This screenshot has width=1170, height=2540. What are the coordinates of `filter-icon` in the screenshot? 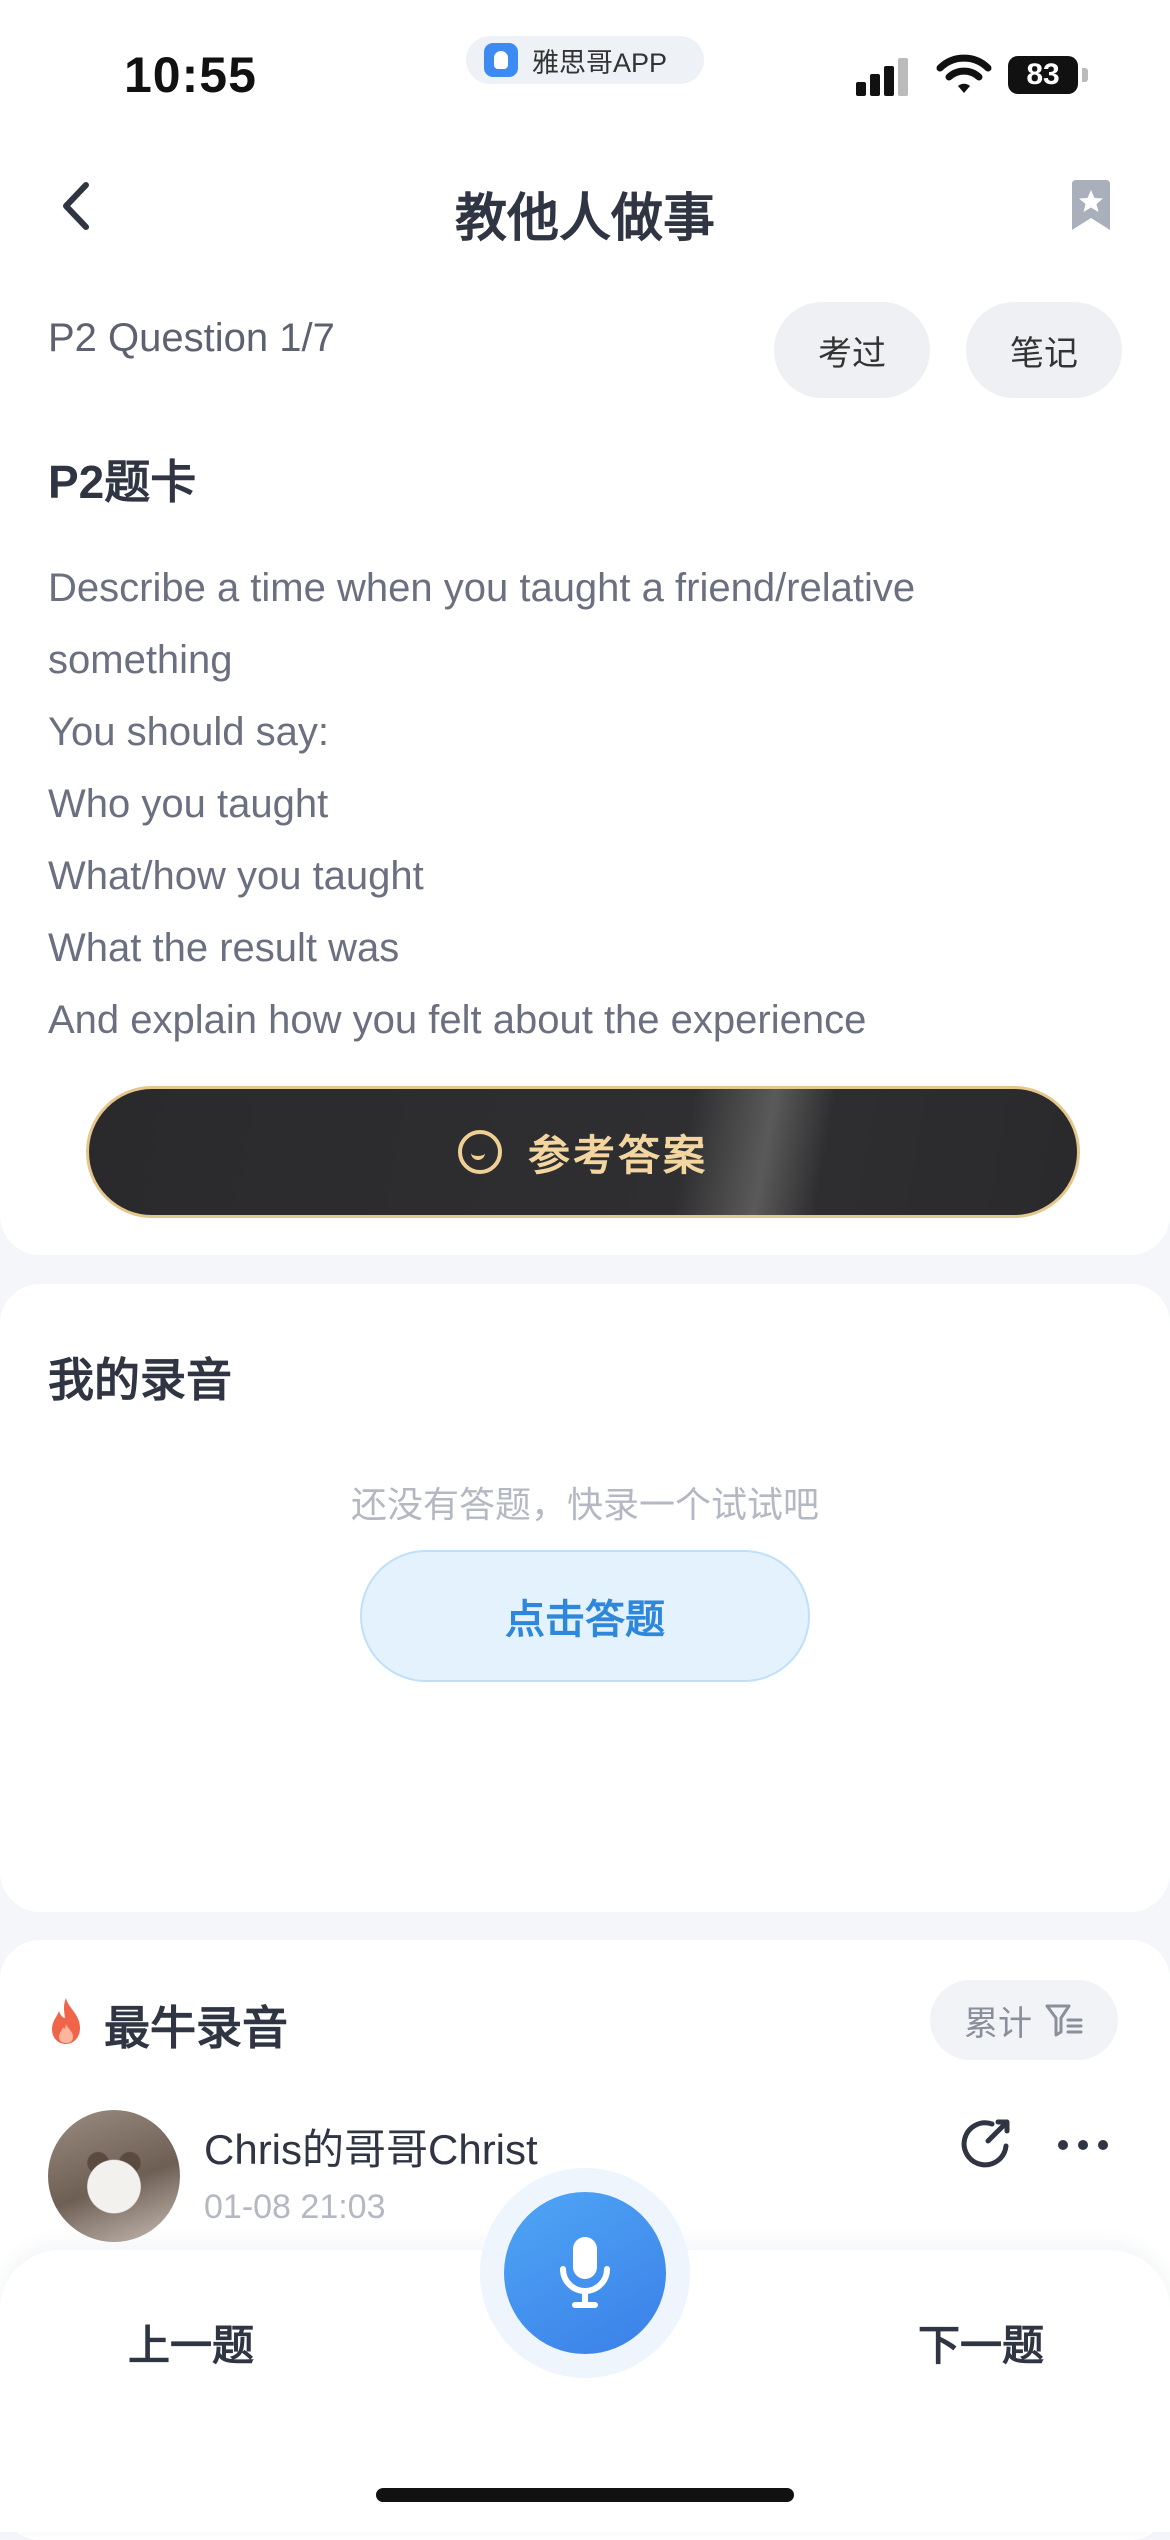 It's located at (1064, 2020).